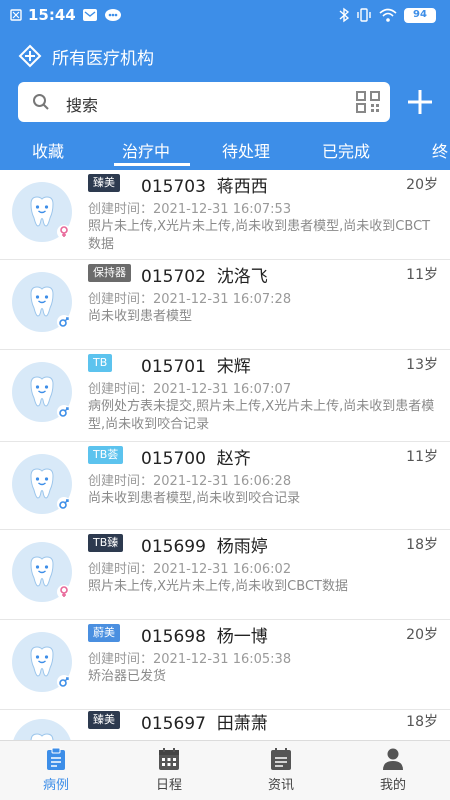 The height and width of the screenshot is (800, 450). Describe the element at coordinates (190, 209) in the screenshot. I see `created-time: 创建时间：2021-12-31 16:07:53` at that location.